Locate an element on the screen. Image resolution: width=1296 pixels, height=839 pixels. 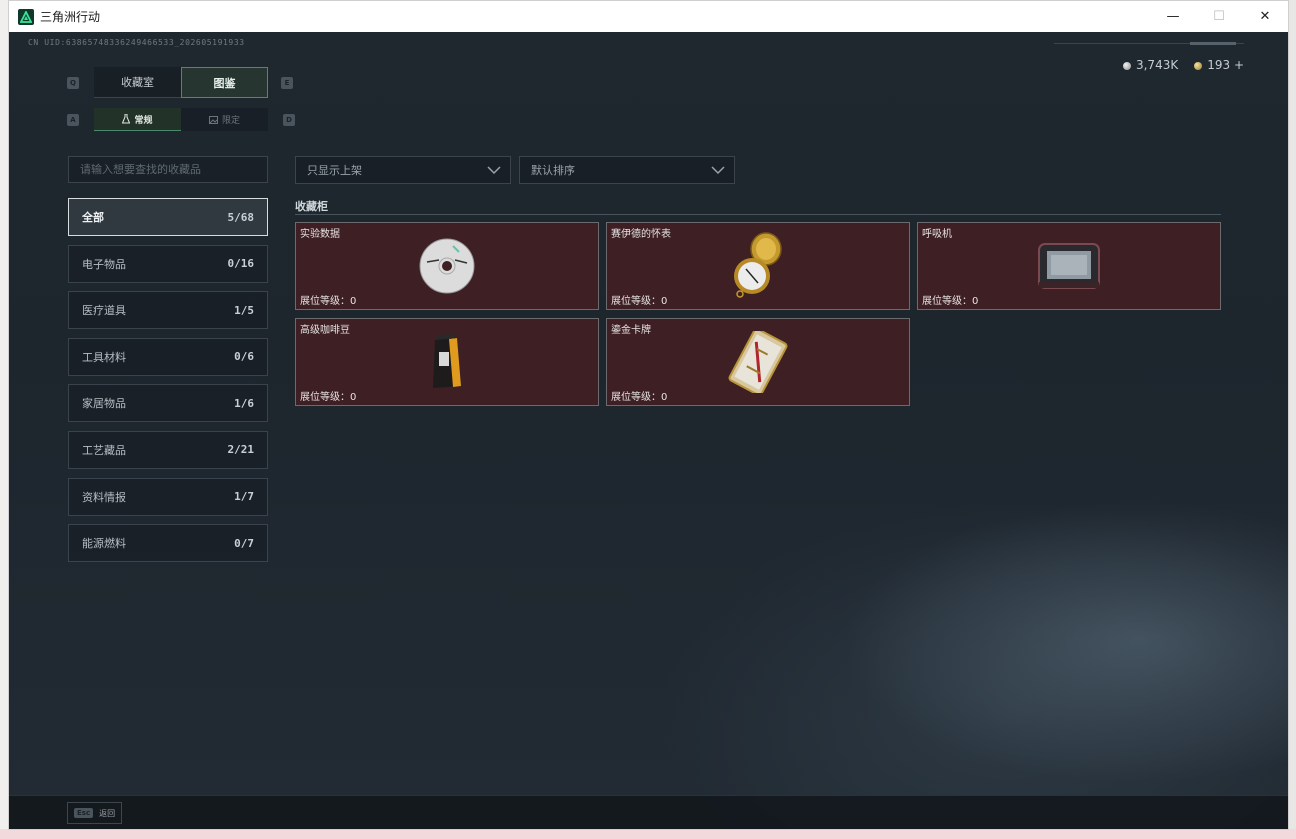
item-name: 鎏金卡牌 is located at coordinates (631, 330).